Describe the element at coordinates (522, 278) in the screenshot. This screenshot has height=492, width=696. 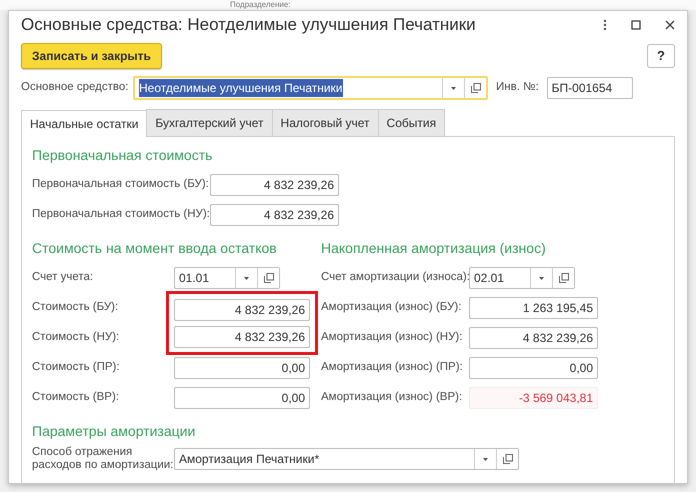
I see `select-field: 02.01` at that location.